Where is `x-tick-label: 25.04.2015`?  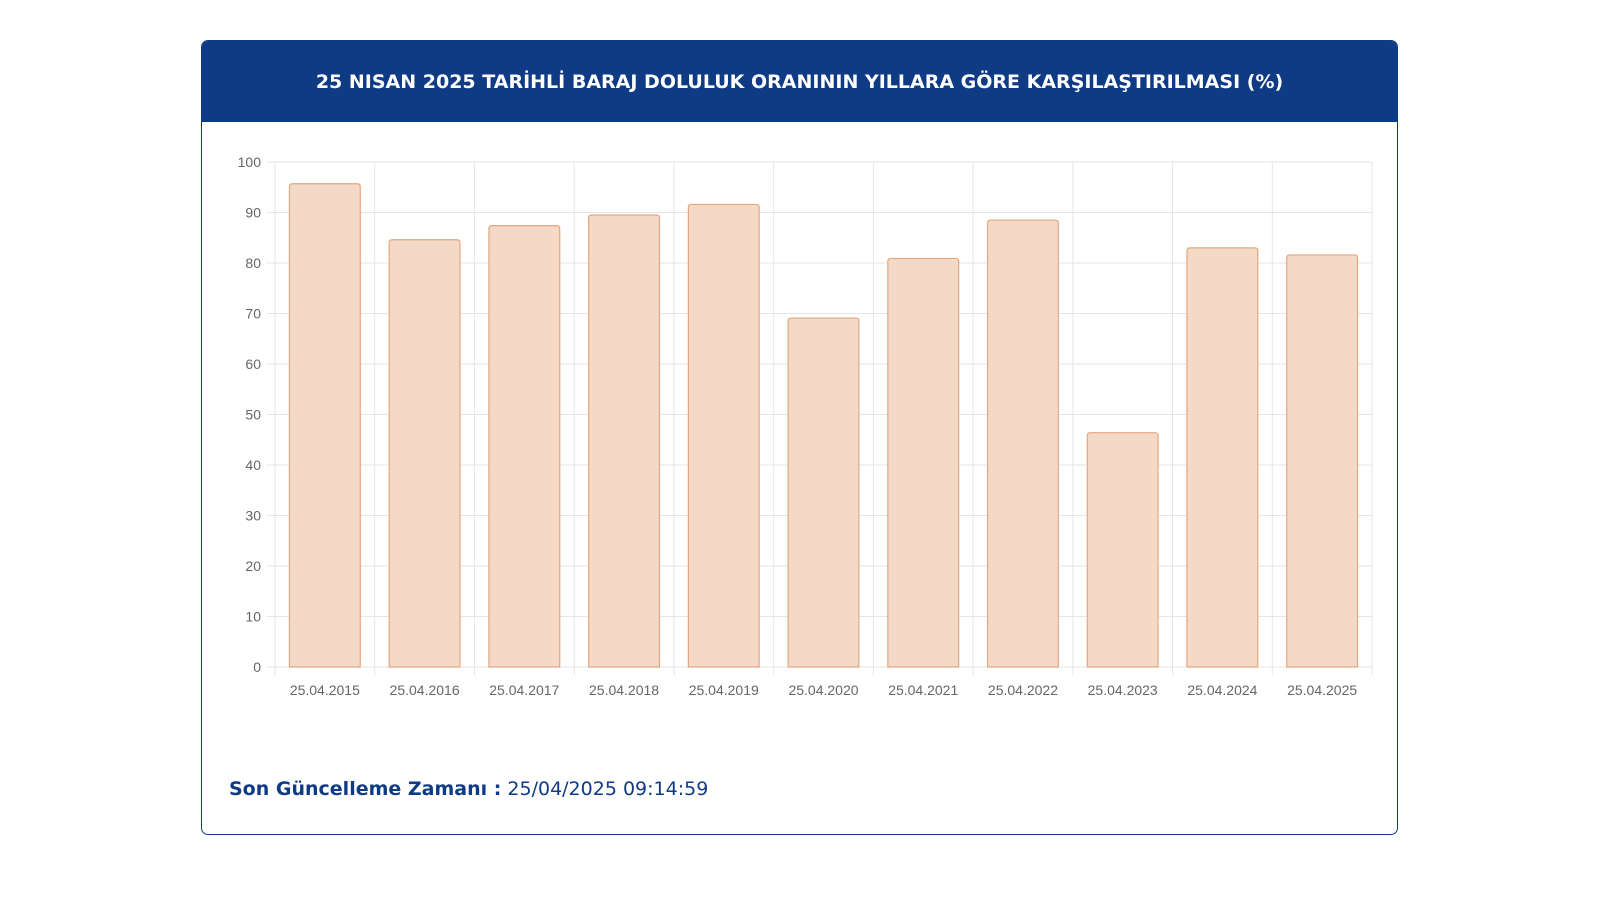
x-tick-label: 25.04.2015 is located at coordinates (325, 690).